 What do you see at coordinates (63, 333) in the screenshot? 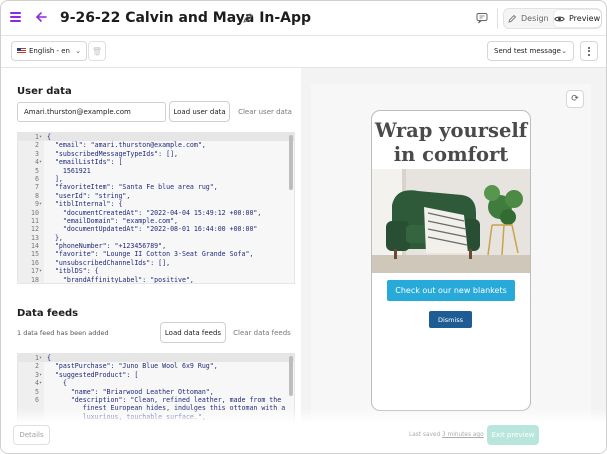
I see `data-feeds-count-note: 1 data feed has been added` at bounding box center [63, 333].